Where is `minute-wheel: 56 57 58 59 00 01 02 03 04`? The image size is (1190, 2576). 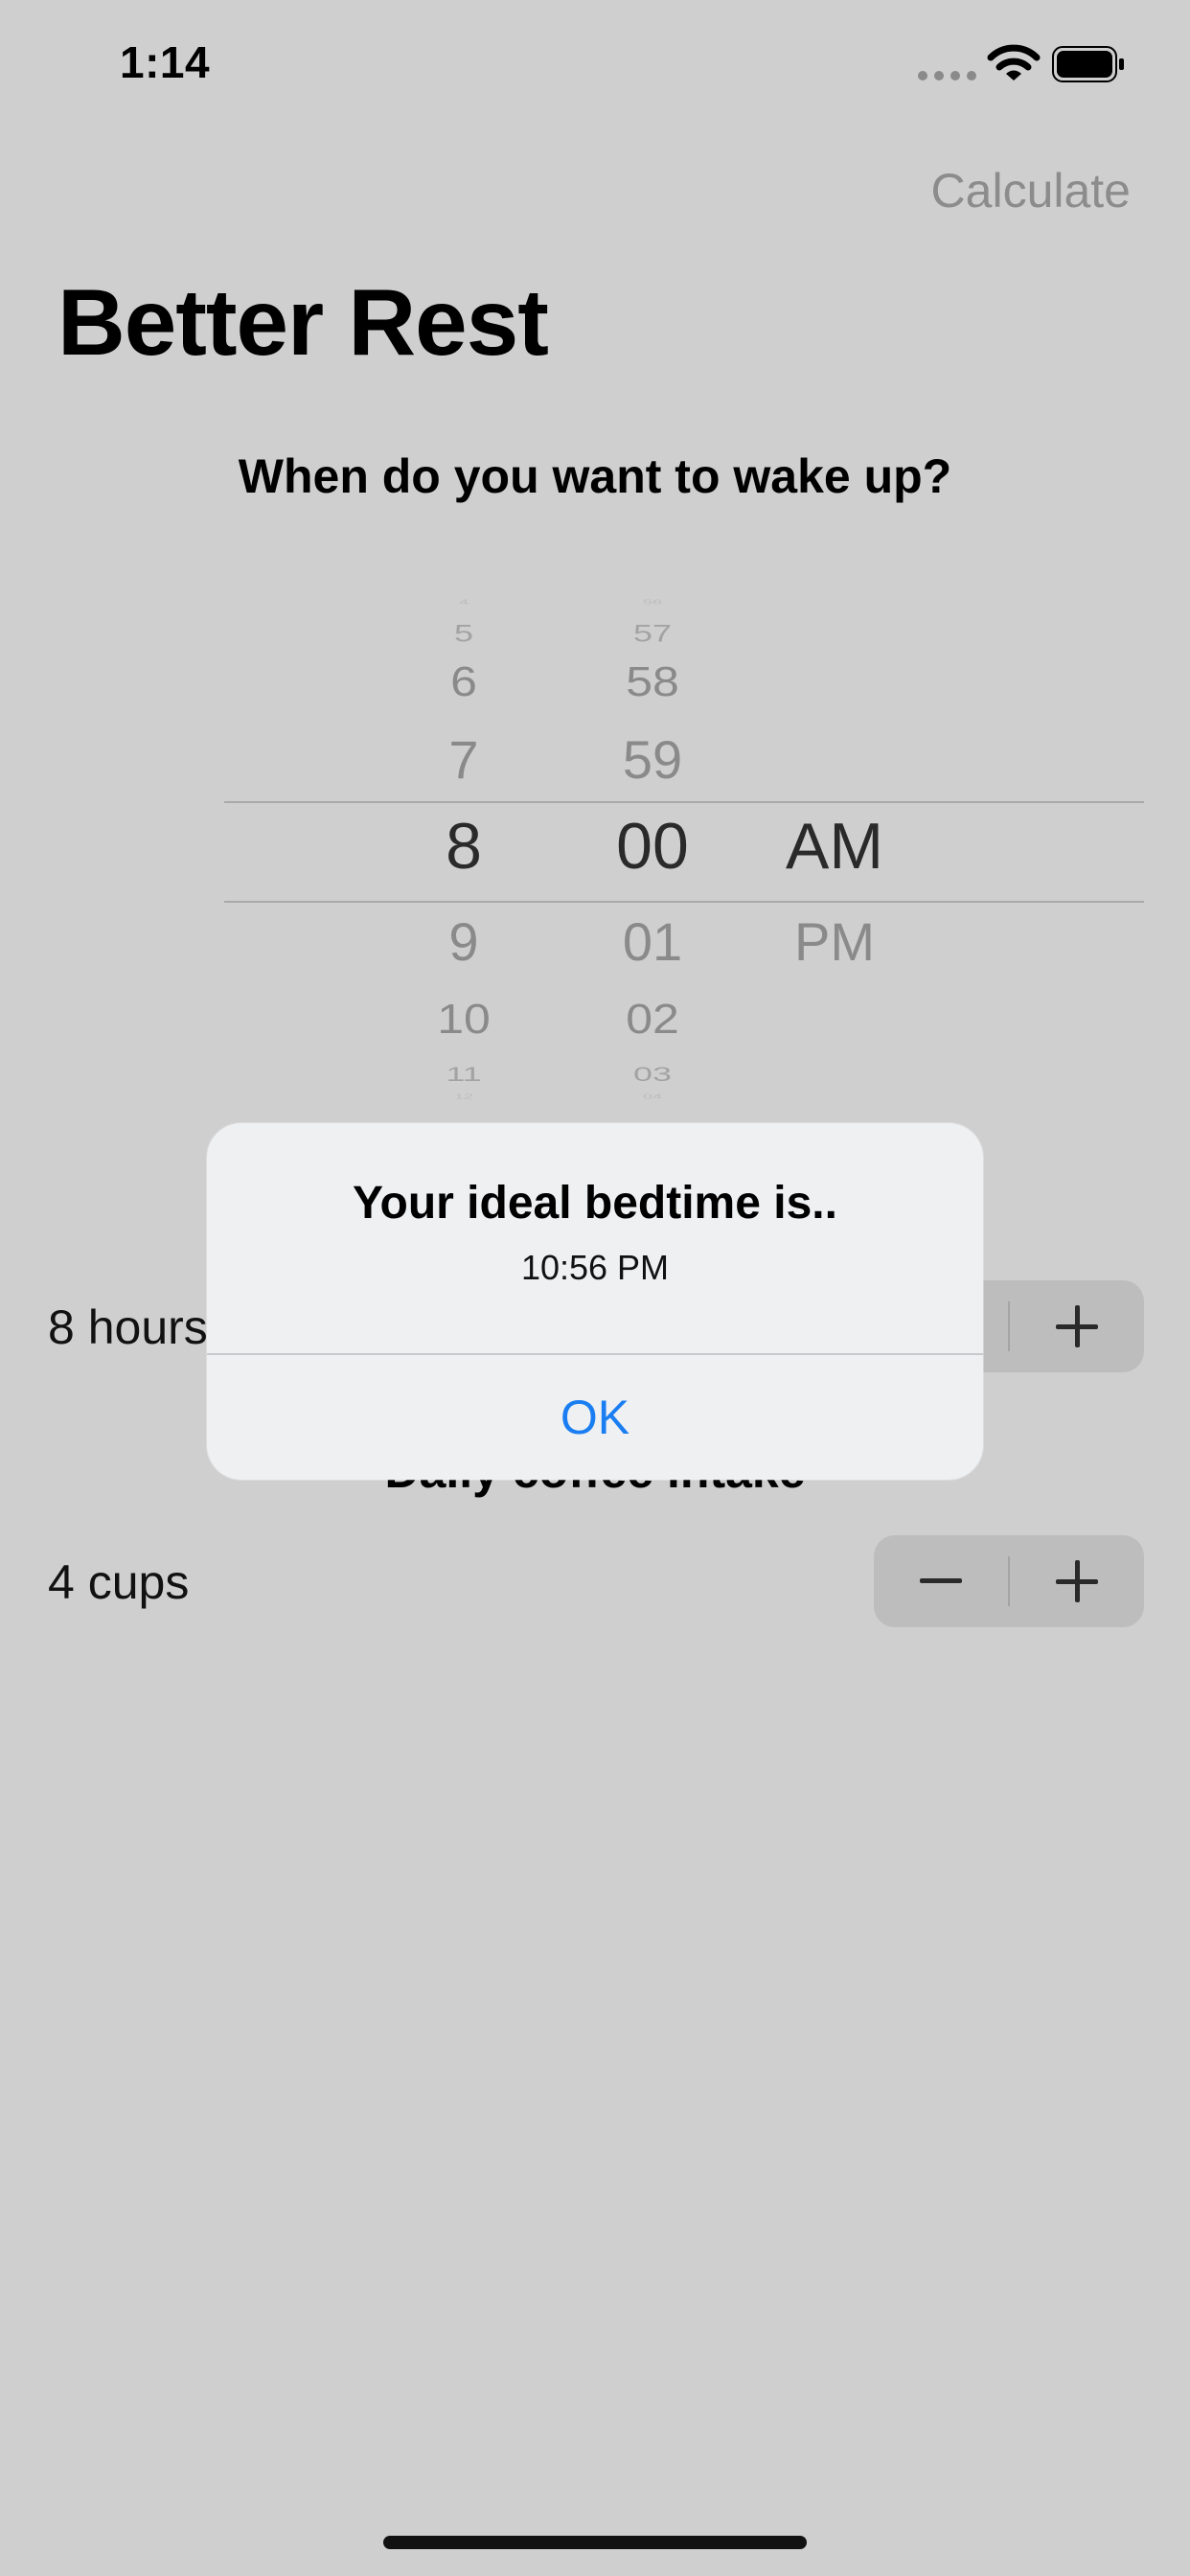 minute-wheel: 56 57 58 59 00 01 02 03 04 is located at coordinates (653, 845).